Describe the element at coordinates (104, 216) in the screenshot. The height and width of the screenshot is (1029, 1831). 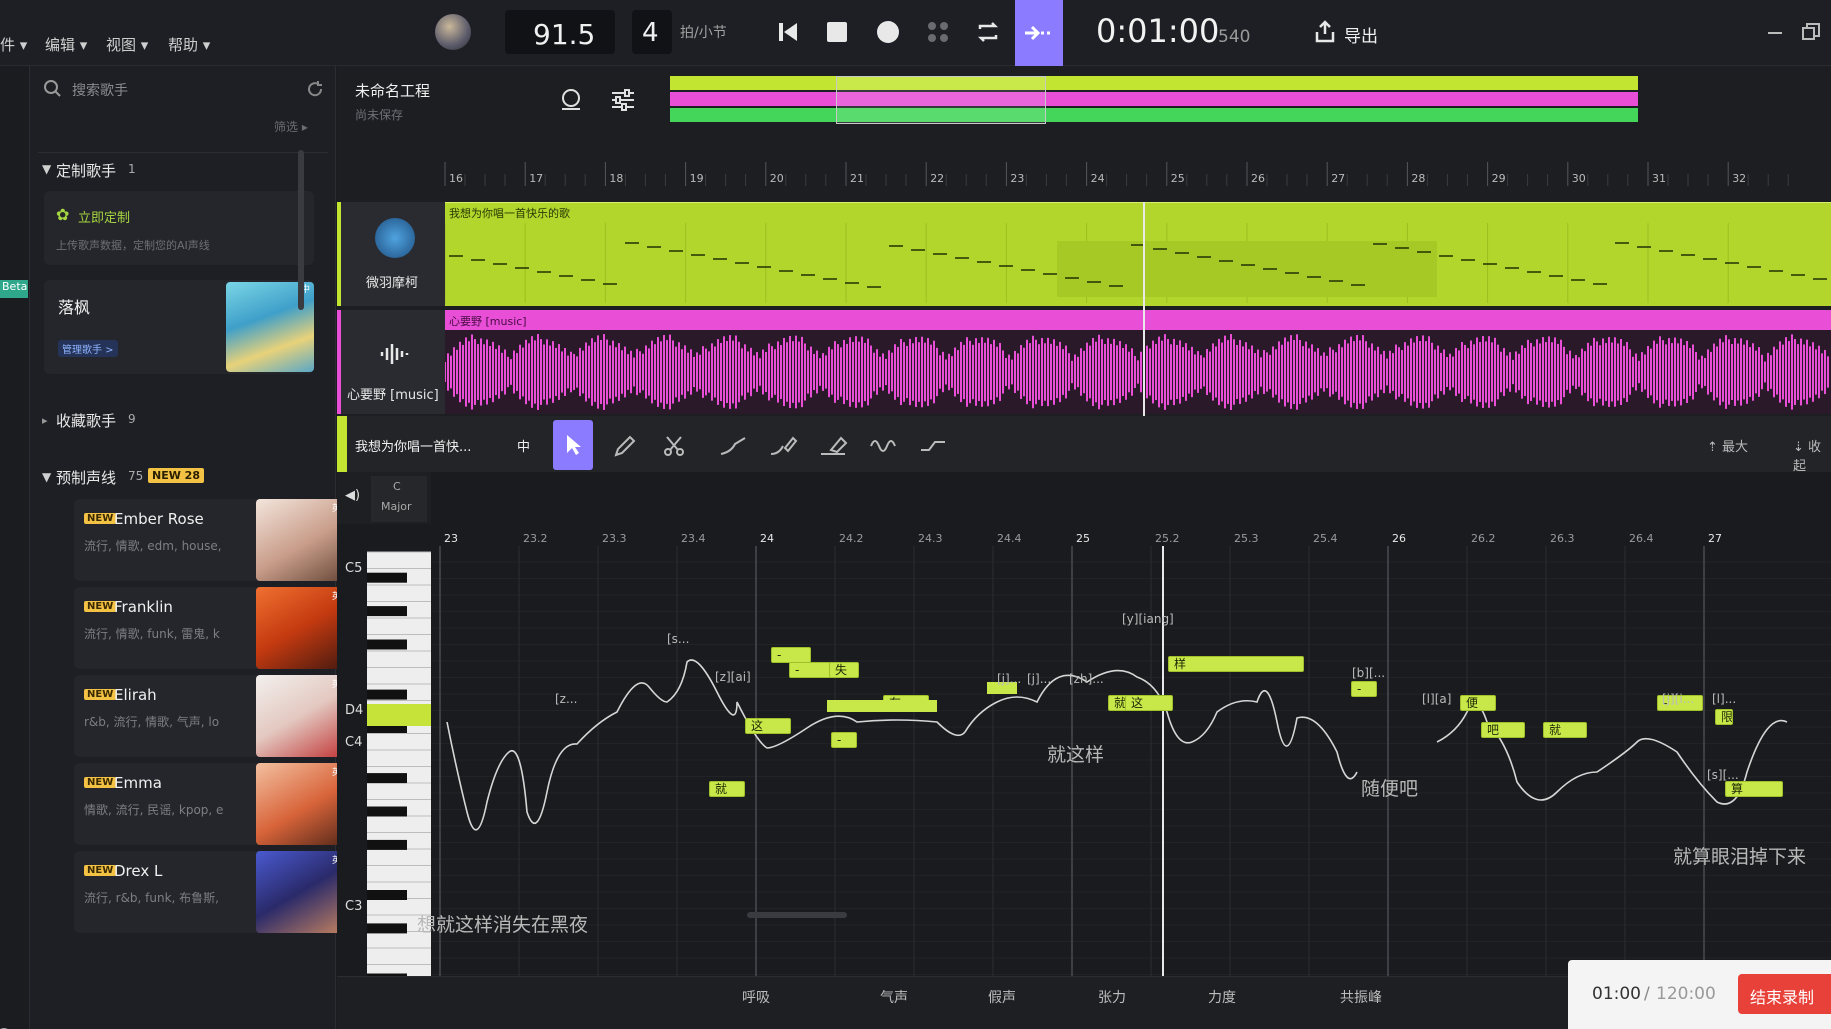
I see `custom-singer-action: 立即定制` at that location.